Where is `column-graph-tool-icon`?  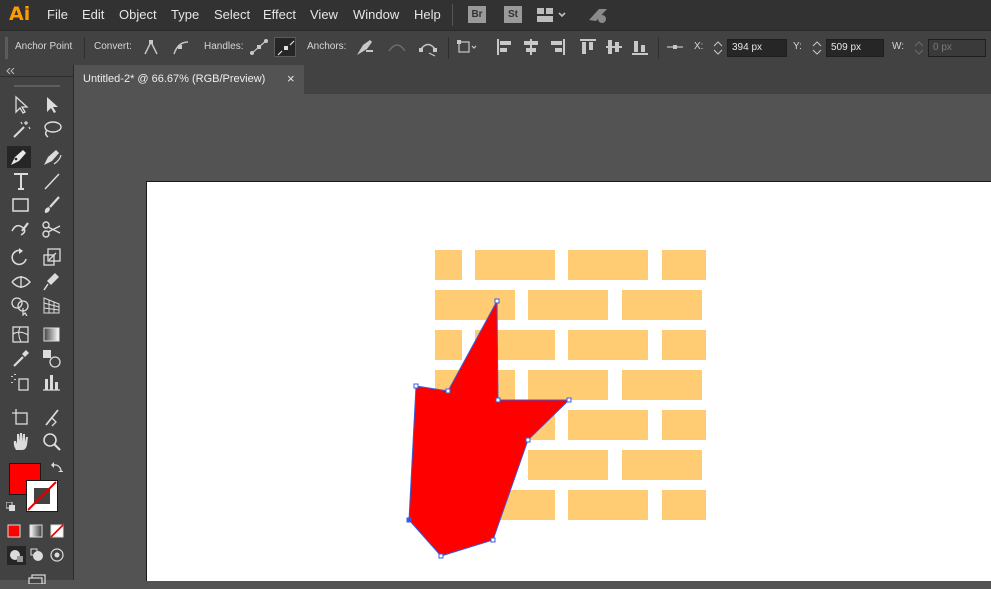
column-graph-tool-icon is located at coordinates (52, 382).